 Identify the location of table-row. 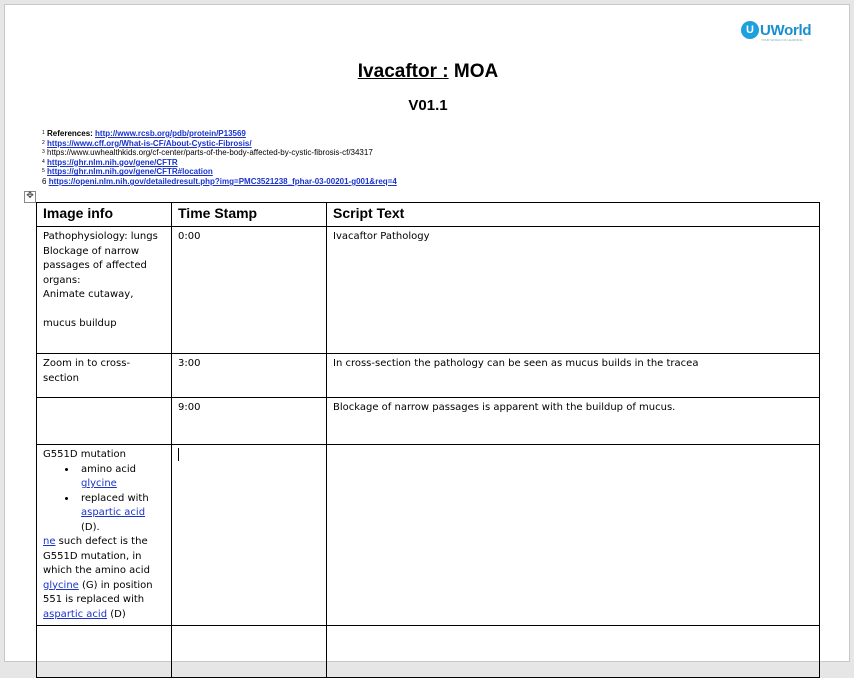
(428, 651).